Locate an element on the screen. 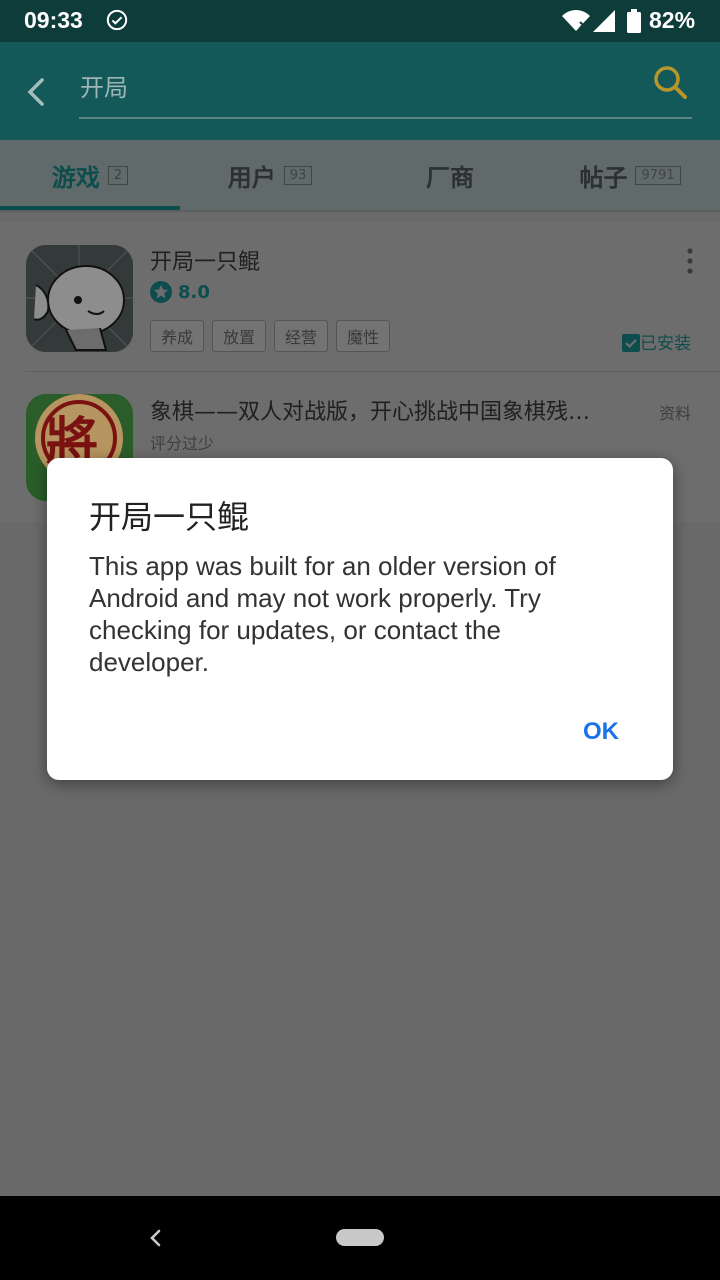  app-rating: 8.0 is located at coordinates (180, 292).